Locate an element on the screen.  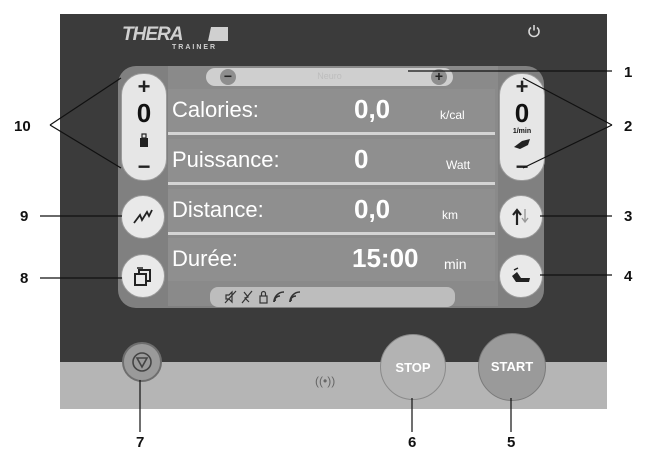
stop-label: STOP is located at coordinates (413, 367).